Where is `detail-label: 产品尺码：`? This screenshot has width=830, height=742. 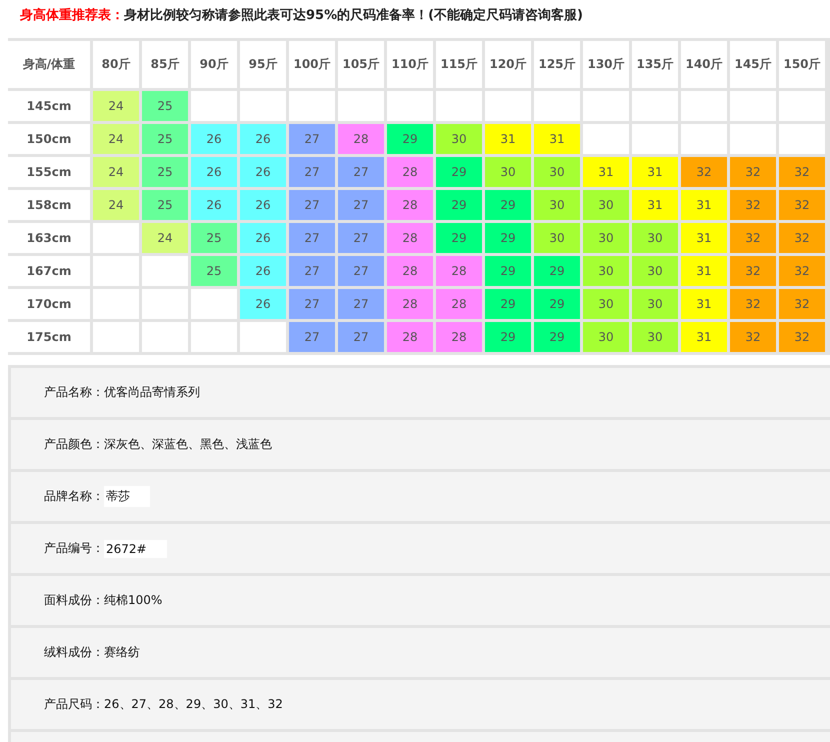
detail-label: 产品尺码： is located at coordinates (74, 704).